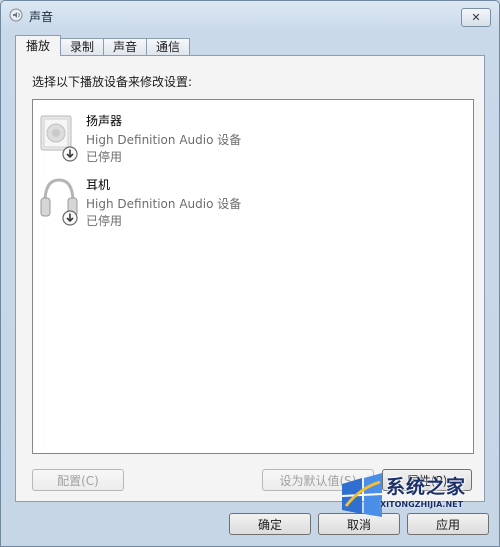 The height and width of the screenshot is (547, 500). What do you see at coordinates (98, 185) in the screenshot?
I see `device-name: 耳机` at bounding box center [98, 185].